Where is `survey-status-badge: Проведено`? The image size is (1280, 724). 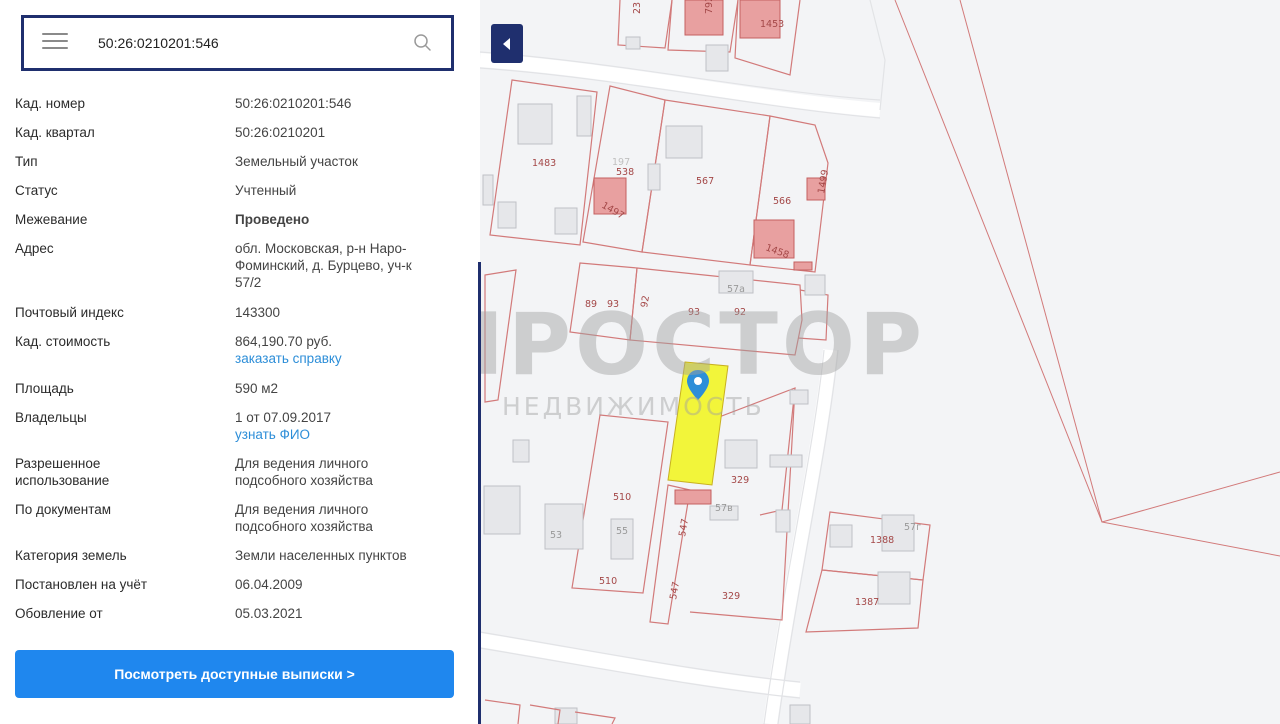
survey-status-badge: Проведено is located at coordinates (272, 219).